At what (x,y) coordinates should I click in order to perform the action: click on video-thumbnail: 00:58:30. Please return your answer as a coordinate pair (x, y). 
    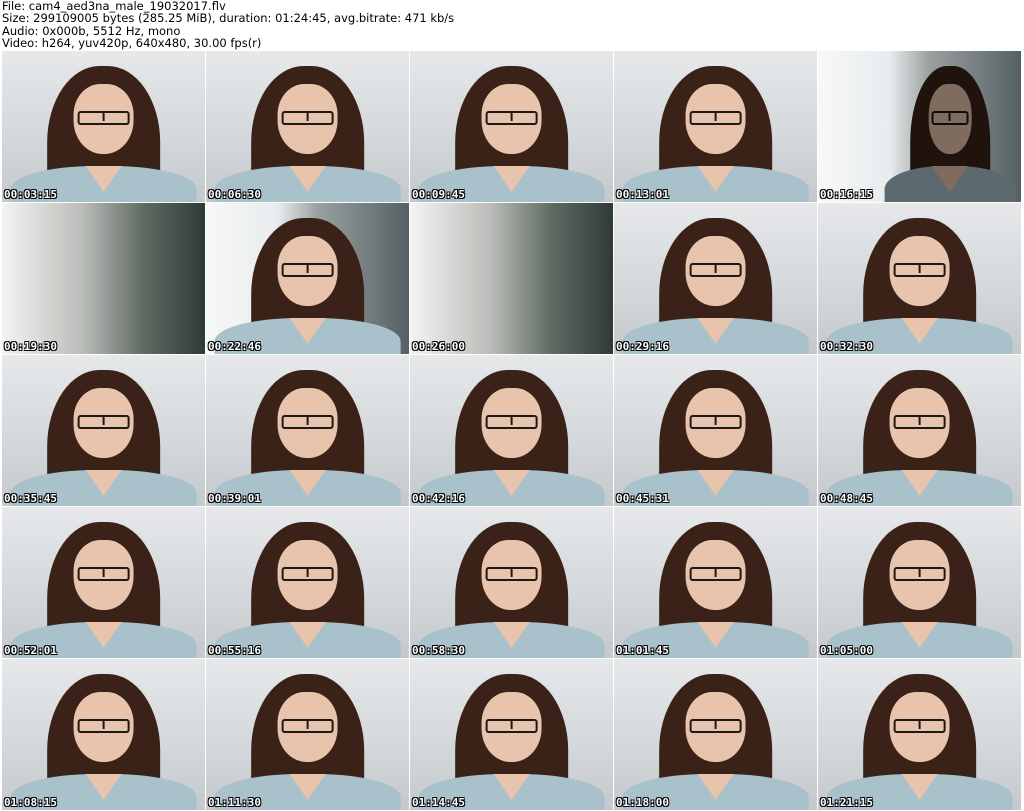
    Looking at the image, I should click on (511, 582).